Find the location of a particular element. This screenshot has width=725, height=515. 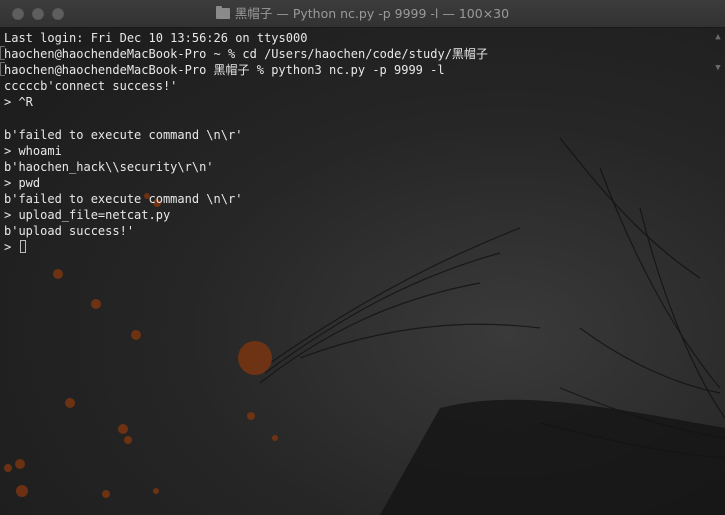

prompt-symbol: > is located at coordinates (8, 247).